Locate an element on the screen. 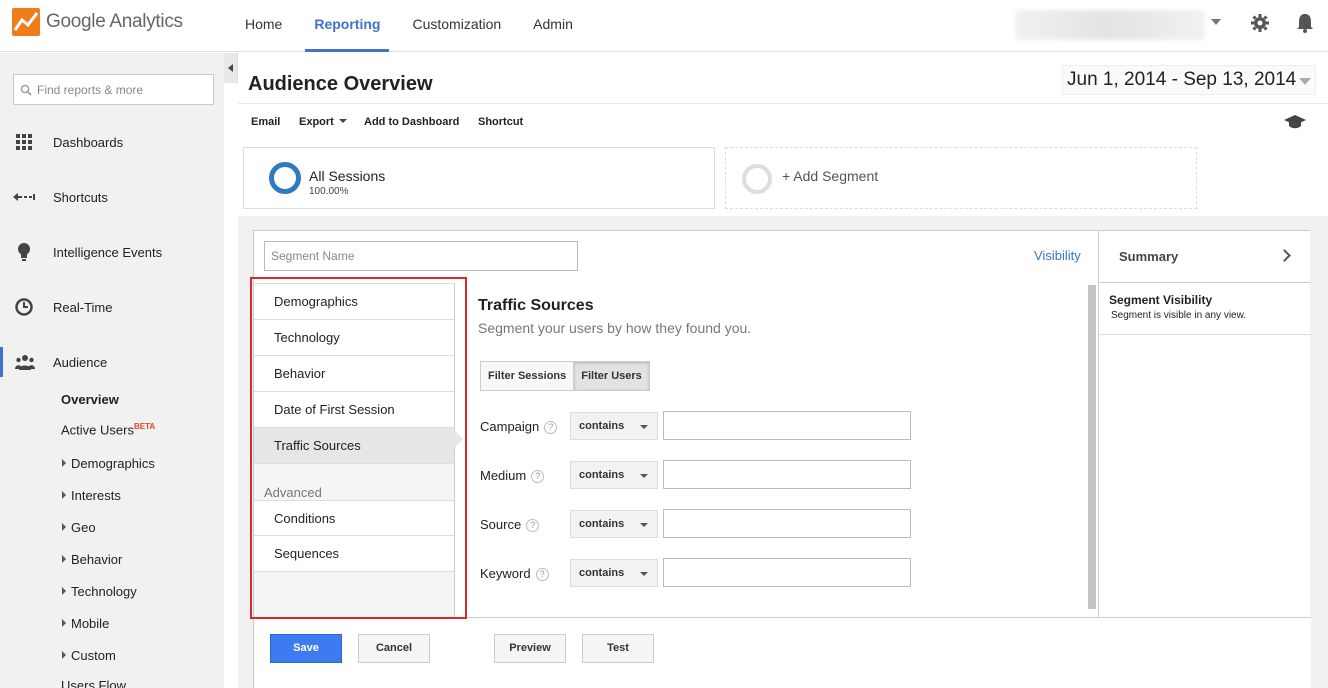 This screenshot has width=1328, height=688. segment-ring-icon is located at coordinates (285, 178).